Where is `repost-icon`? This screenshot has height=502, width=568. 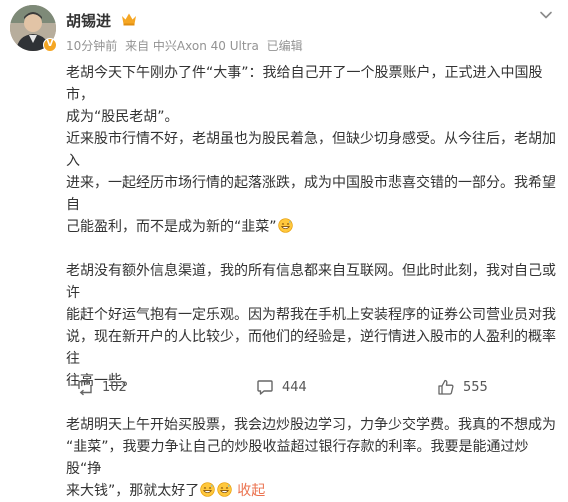
repost-icon is located at coordinates (85, 387).